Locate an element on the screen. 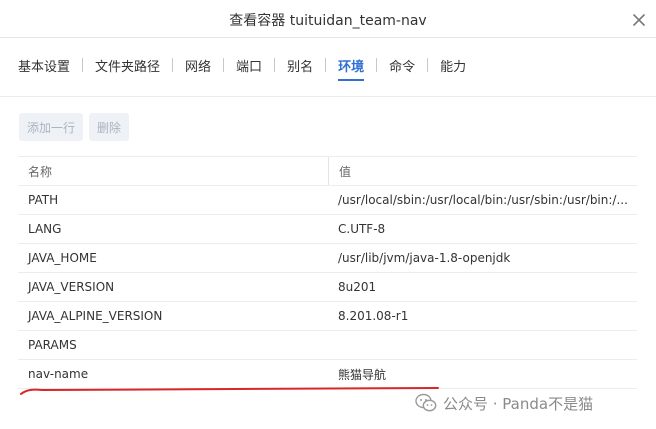 The image size is (656, 429). env-toolbar: 添加一行 删除 is located at coordinates (74, 127).